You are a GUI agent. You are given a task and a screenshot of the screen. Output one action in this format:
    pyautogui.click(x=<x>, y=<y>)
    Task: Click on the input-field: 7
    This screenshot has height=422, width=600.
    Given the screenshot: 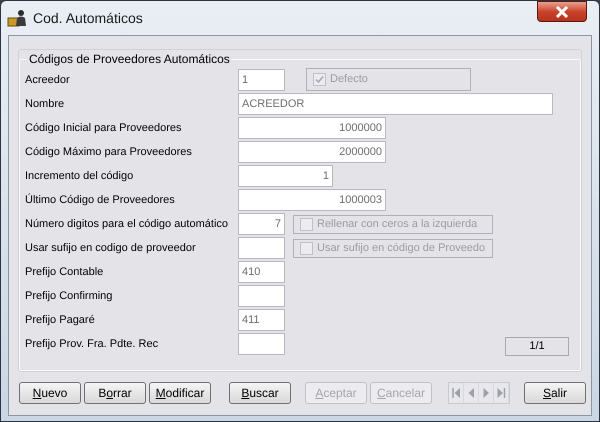 What is the action you would take?
    pyautogui.click(x=261, y=224)
    